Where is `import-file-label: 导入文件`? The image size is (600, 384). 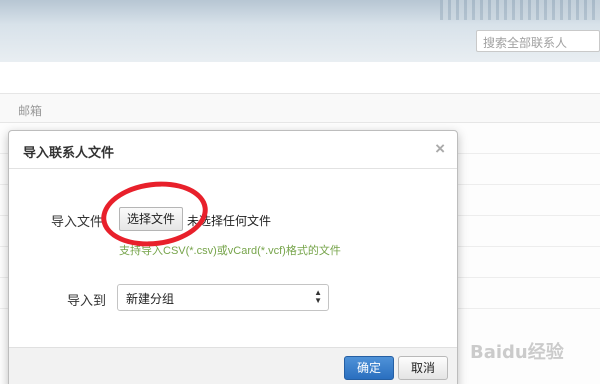 import-file-label: 导入文件 is located at coordinates (77, 221).